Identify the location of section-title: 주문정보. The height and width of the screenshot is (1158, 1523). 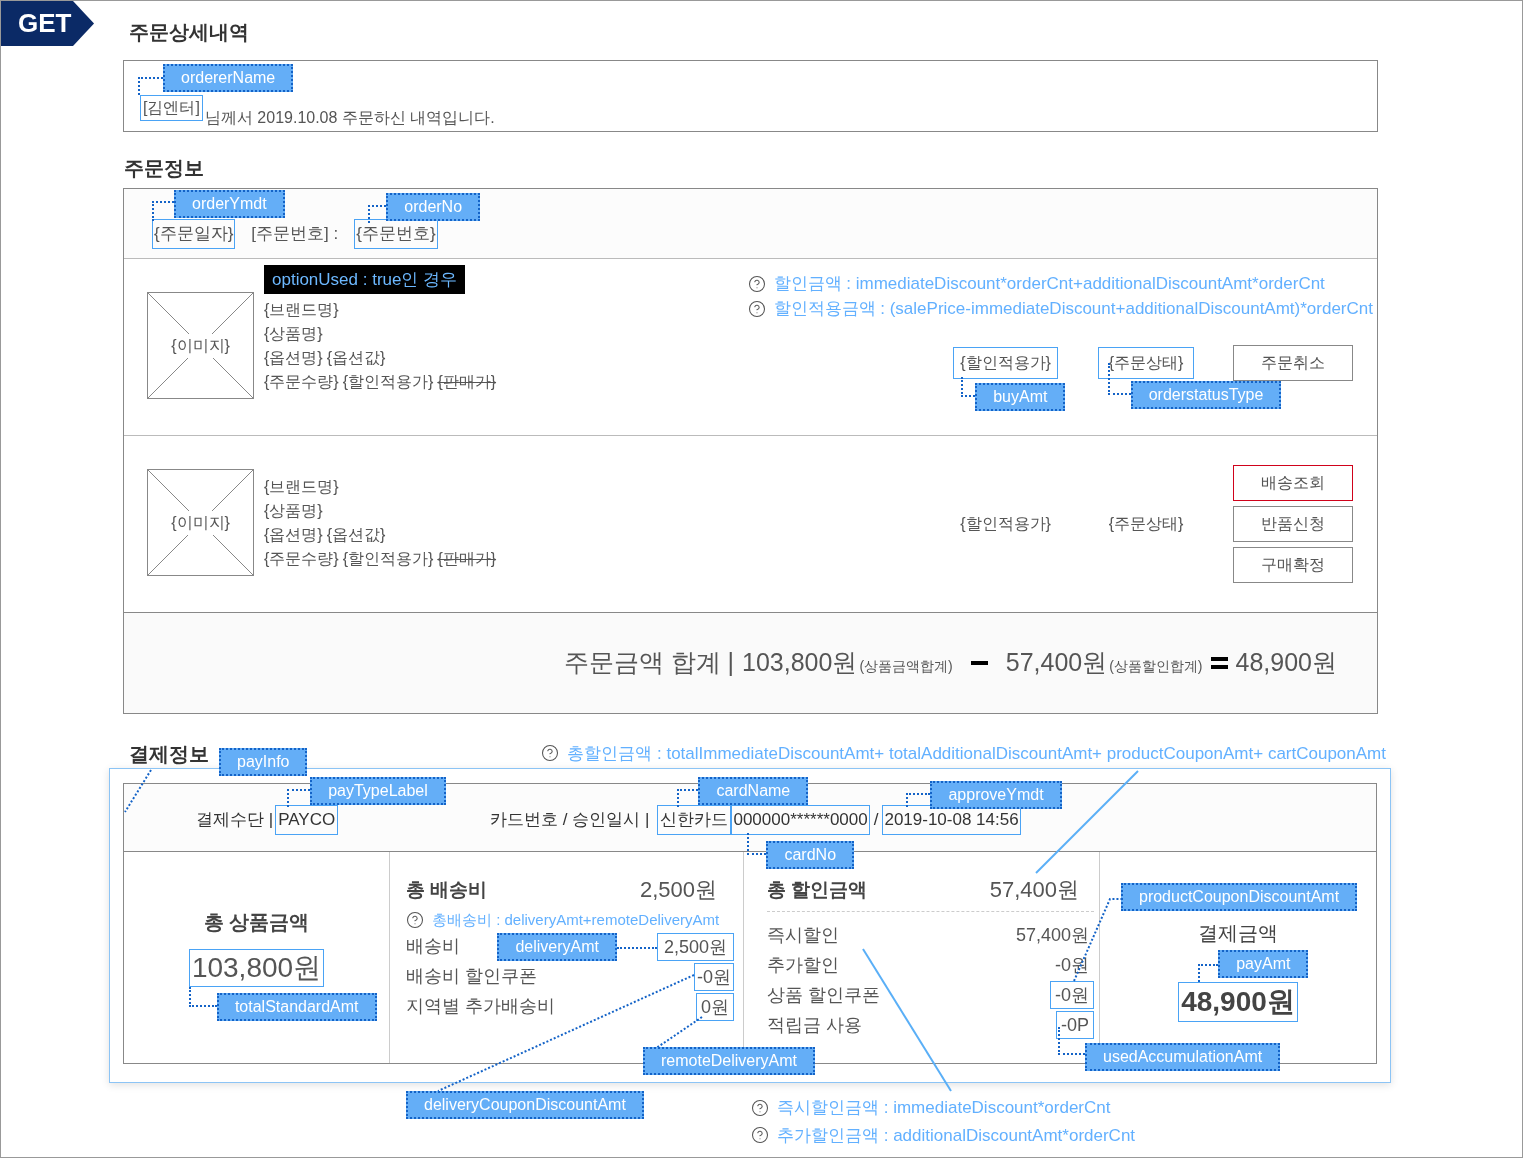
(164, 168).